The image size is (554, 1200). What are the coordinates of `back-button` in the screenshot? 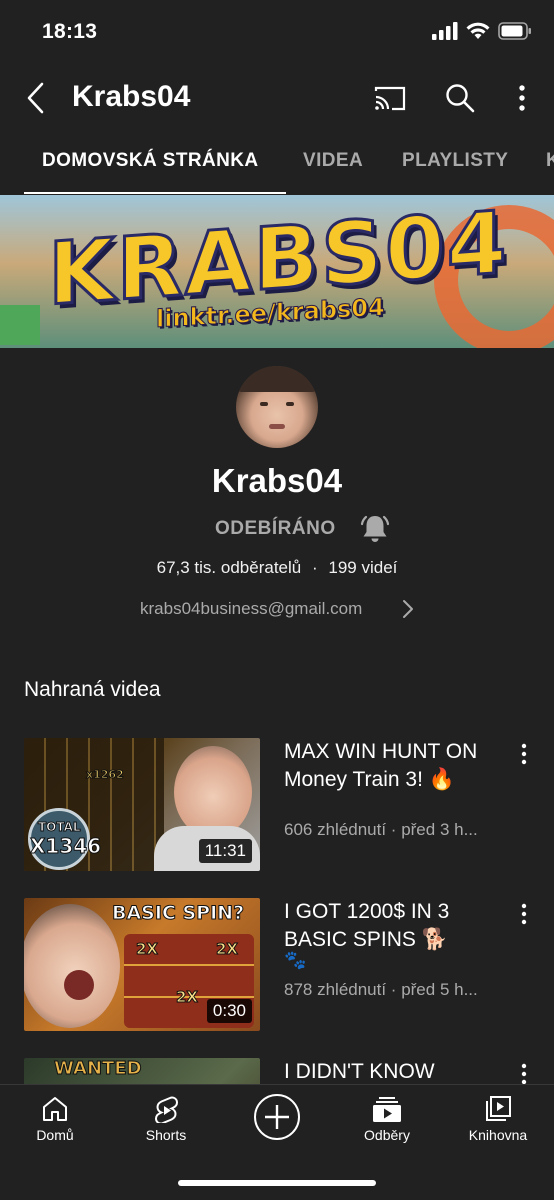 It's located at (35, 98).